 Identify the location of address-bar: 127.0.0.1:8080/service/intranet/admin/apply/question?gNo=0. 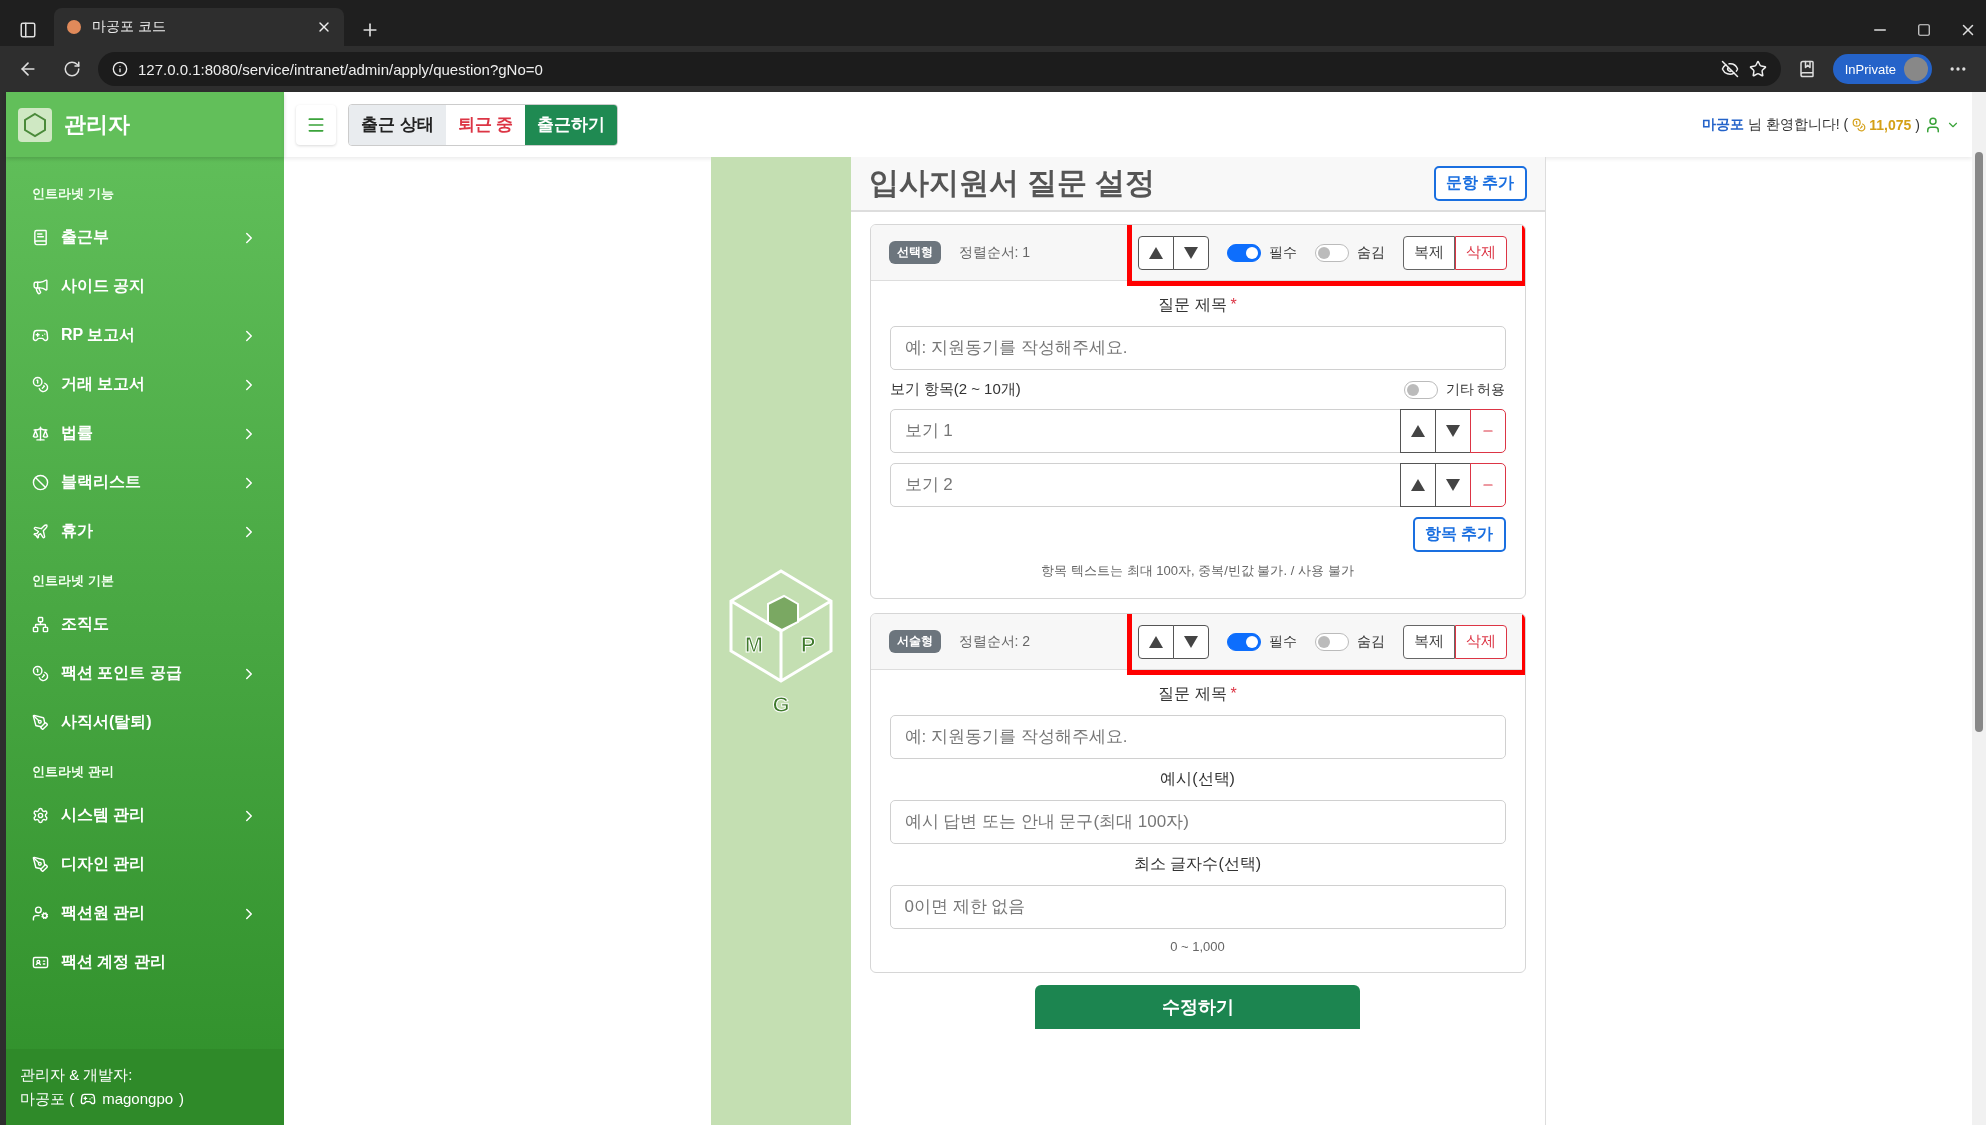
(939, 69).